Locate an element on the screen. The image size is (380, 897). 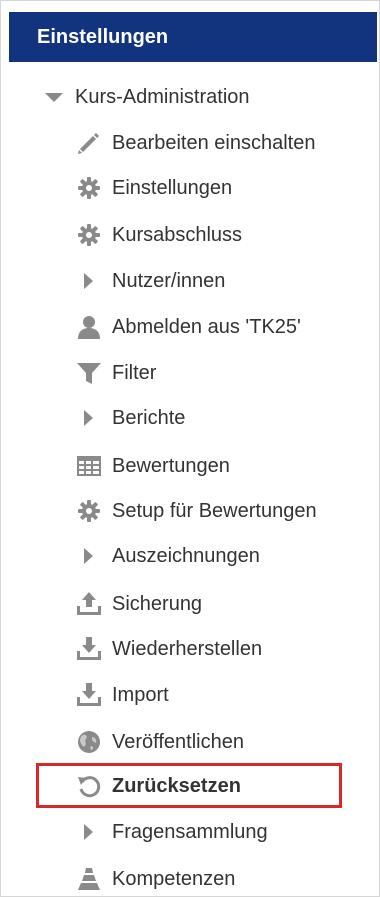
menu-item-label: Import is located at coordinates (140, 694).